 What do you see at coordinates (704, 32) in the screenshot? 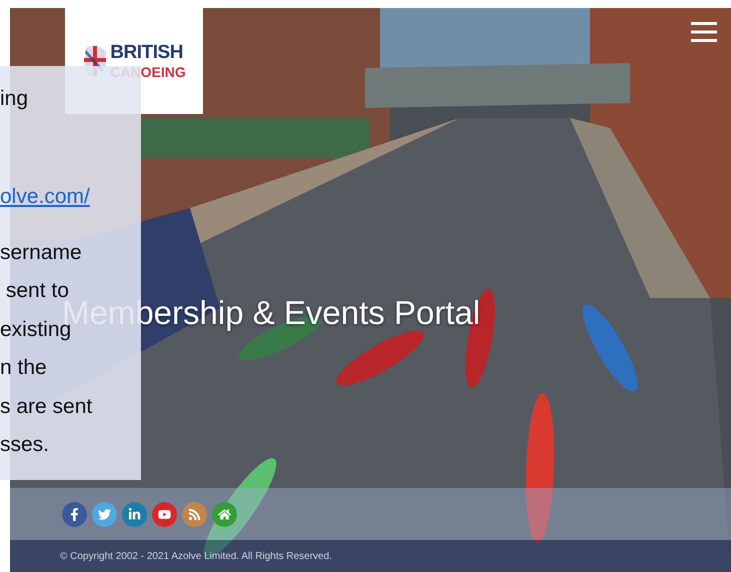
I see `menu-icon` at bounding box center [704, 32].